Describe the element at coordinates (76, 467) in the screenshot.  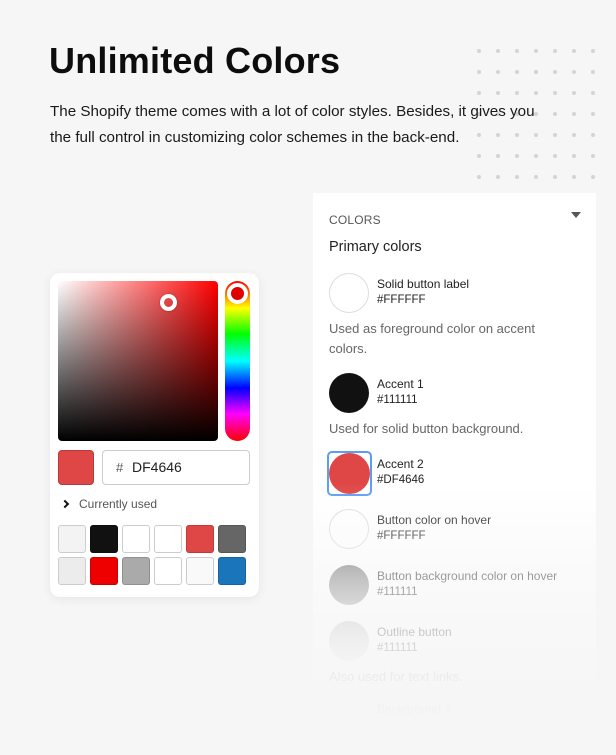
I see `current-color-preview` at that location.